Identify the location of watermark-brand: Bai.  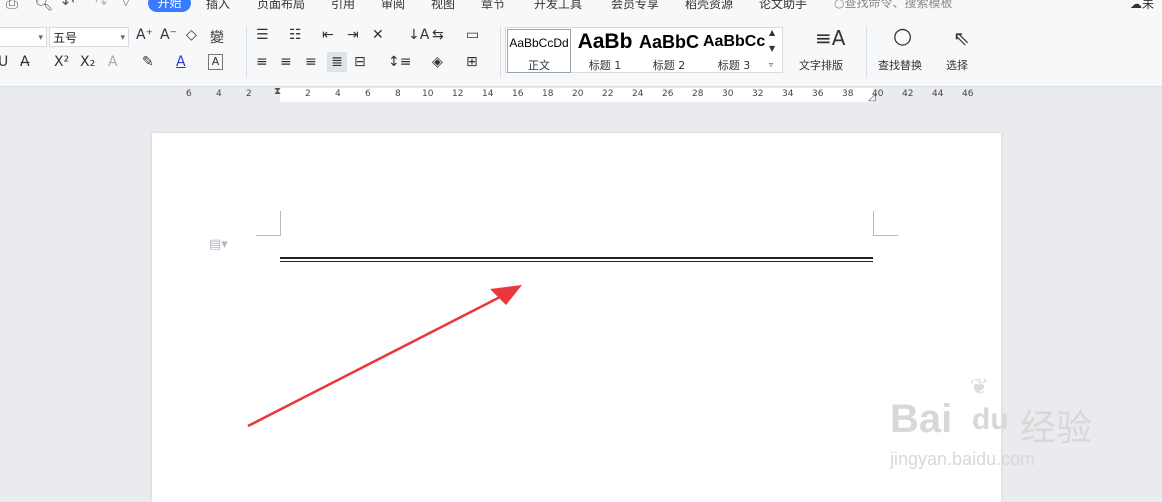
(921, 419).